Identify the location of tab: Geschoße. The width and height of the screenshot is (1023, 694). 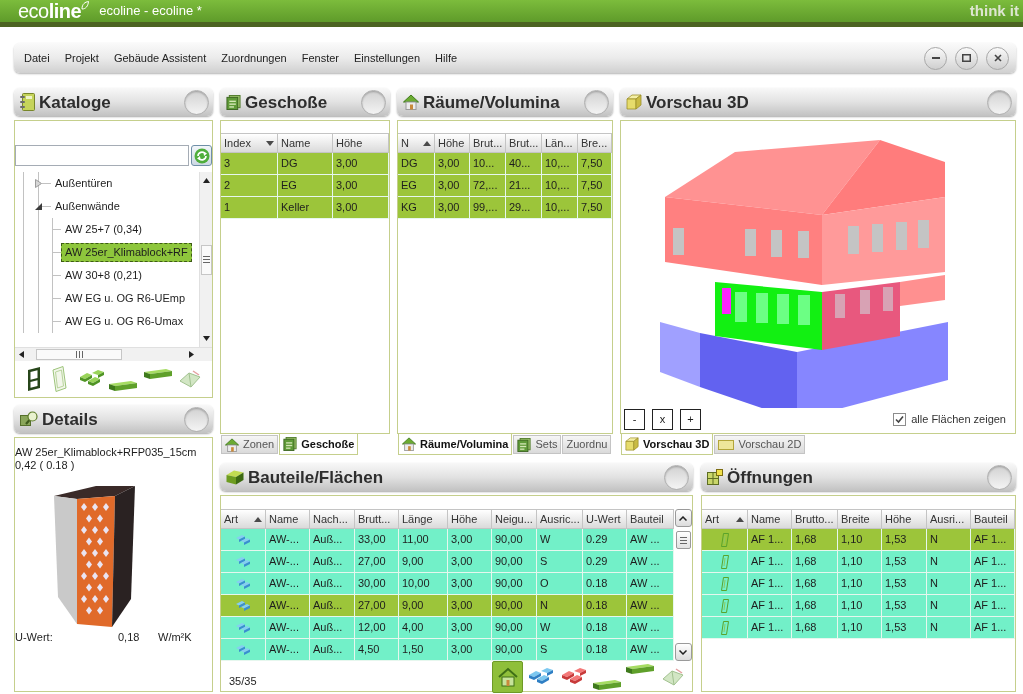
(319, 444).